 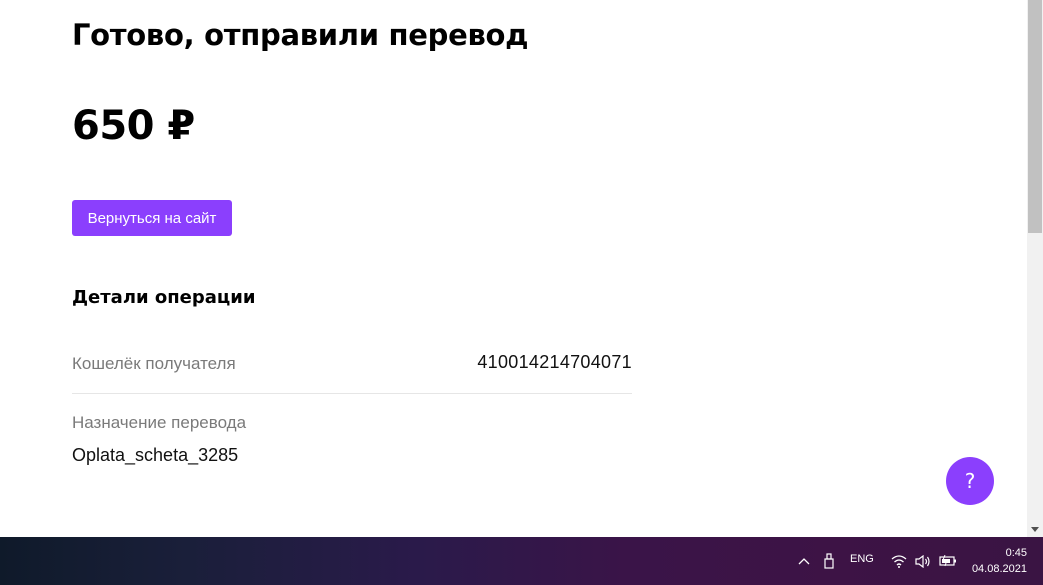 I want to click on clock-date: 04.08.2021, so click(x=999, y=569).